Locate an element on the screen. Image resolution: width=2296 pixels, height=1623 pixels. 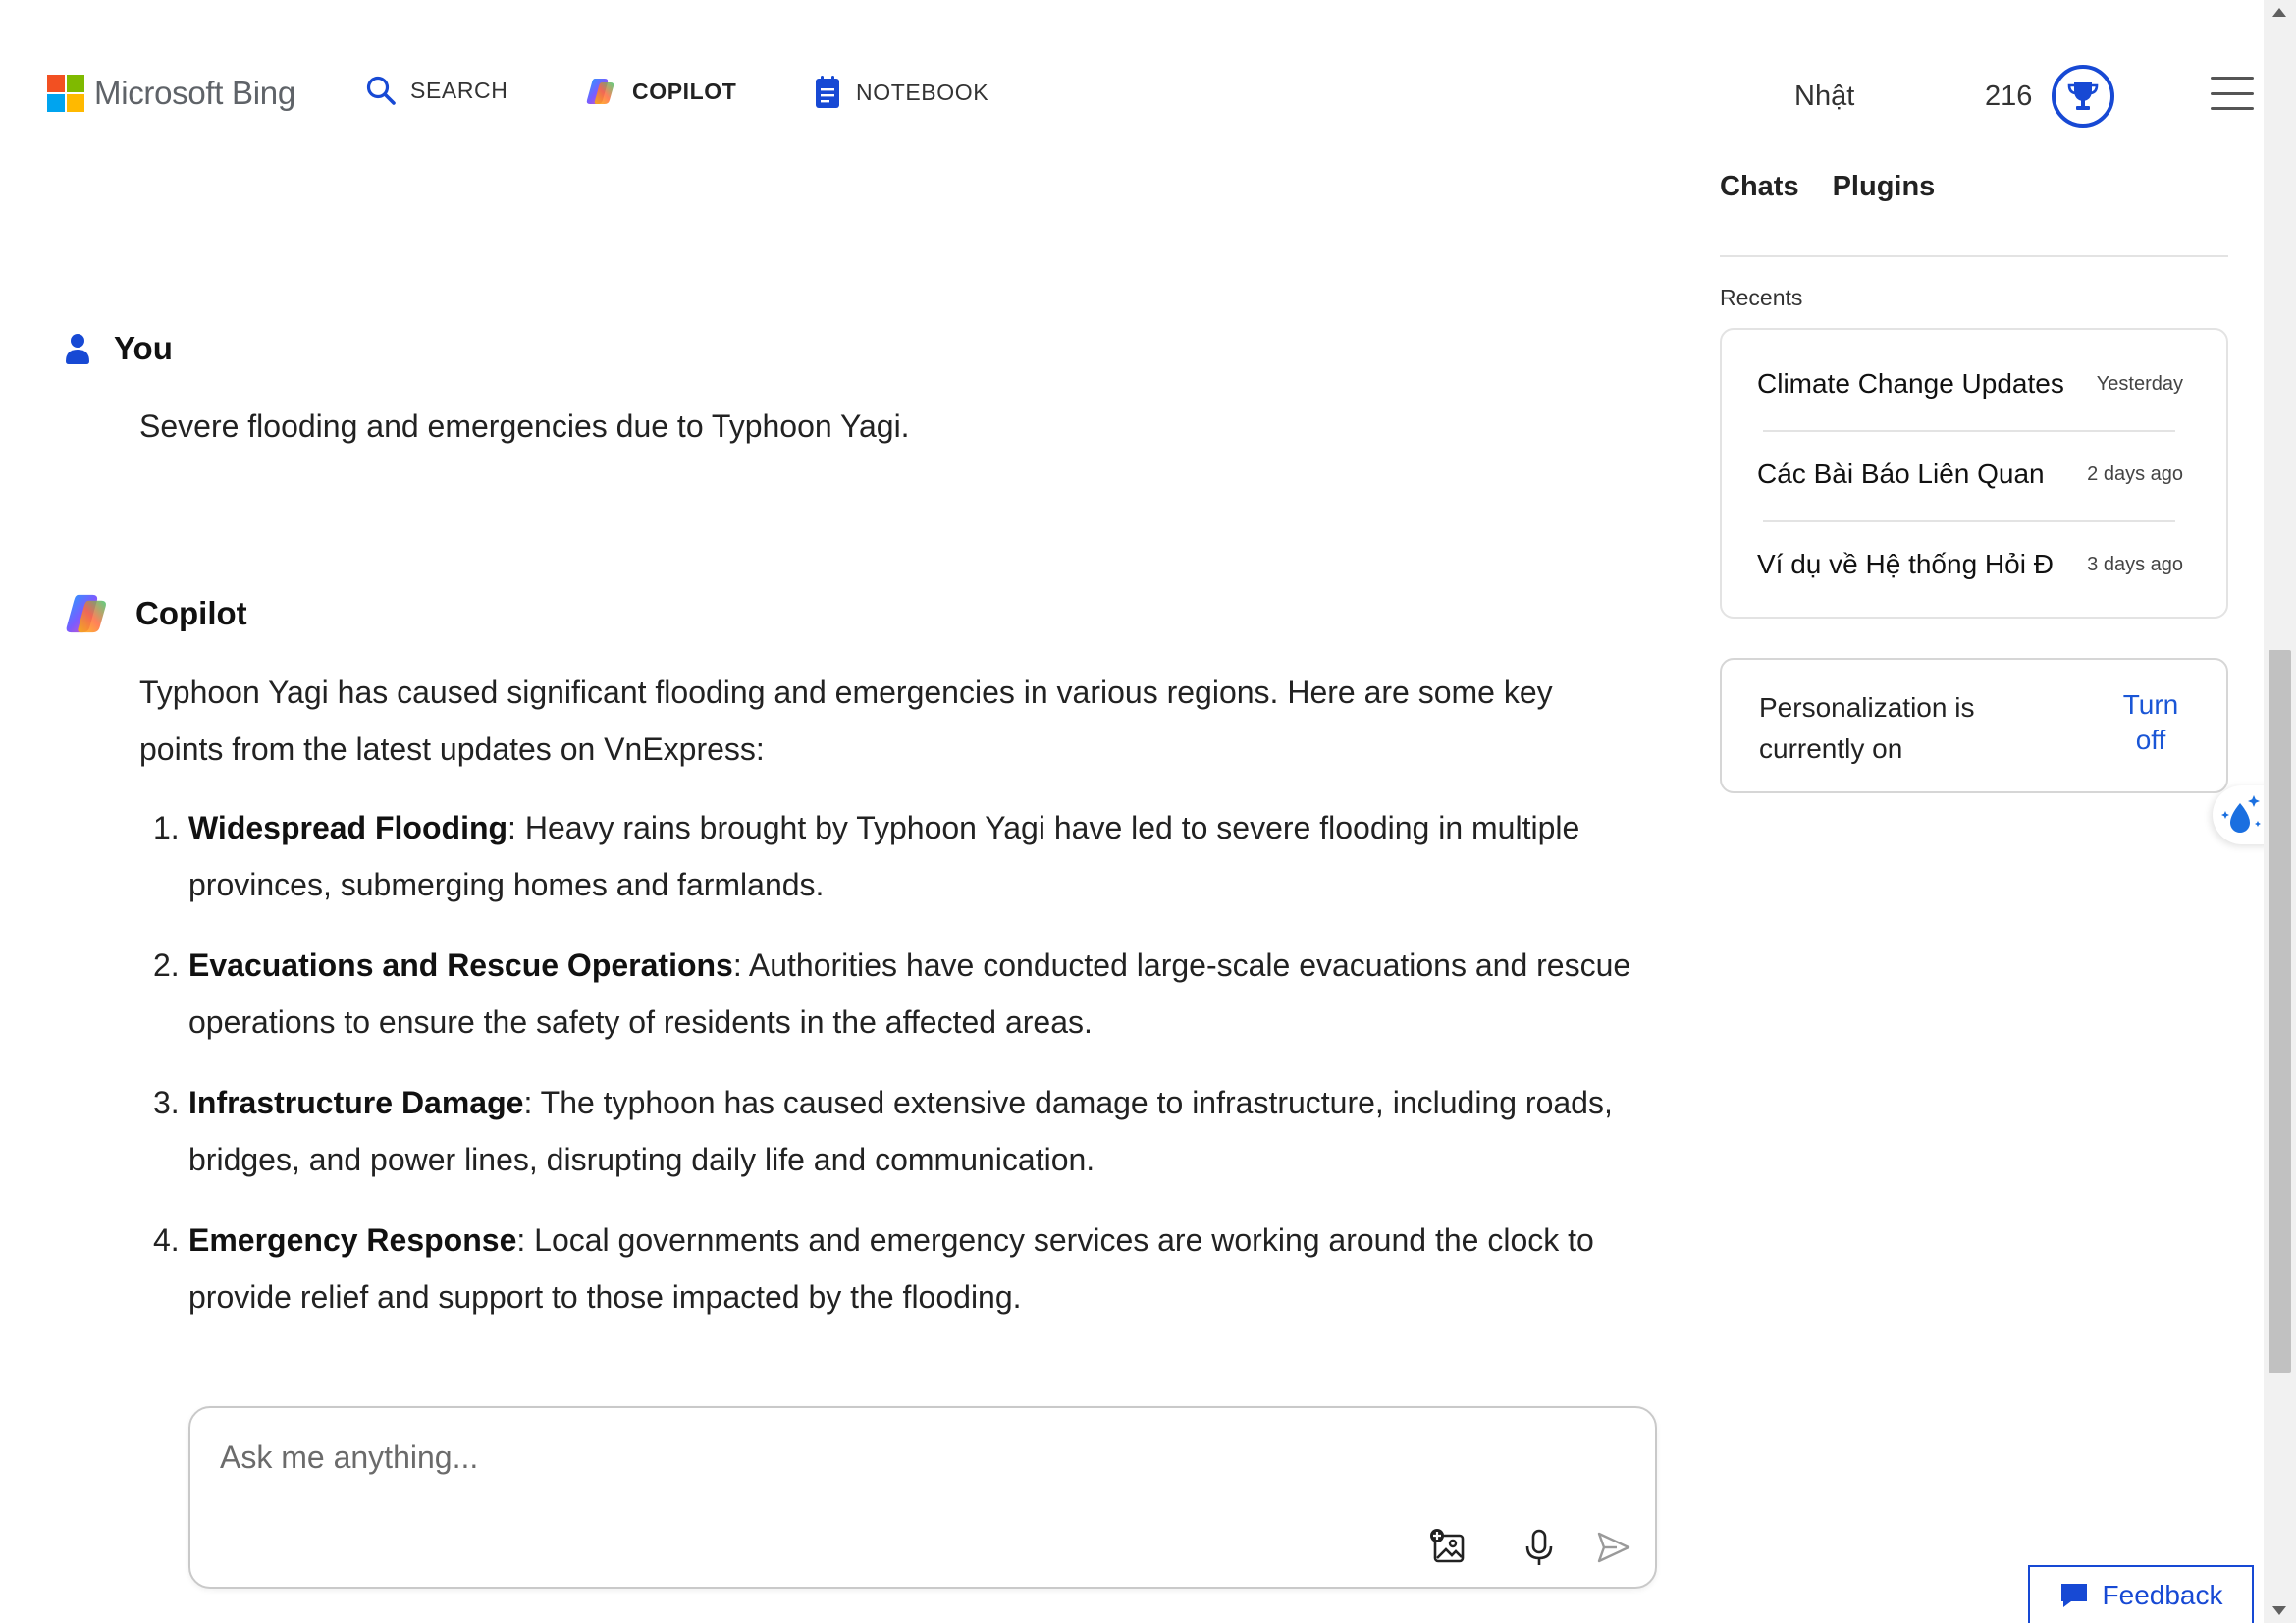
nav-copilot: COPILOT is located at coordinates (660, 91).